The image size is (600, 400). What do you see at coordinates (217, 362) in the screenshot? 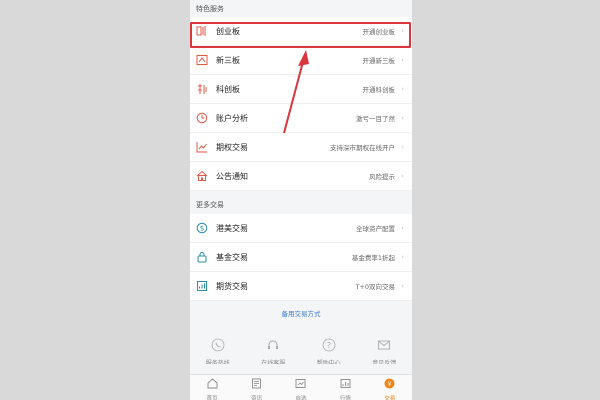
I see `quick-action-label: 服务热线` at bounding box center [217, 362].